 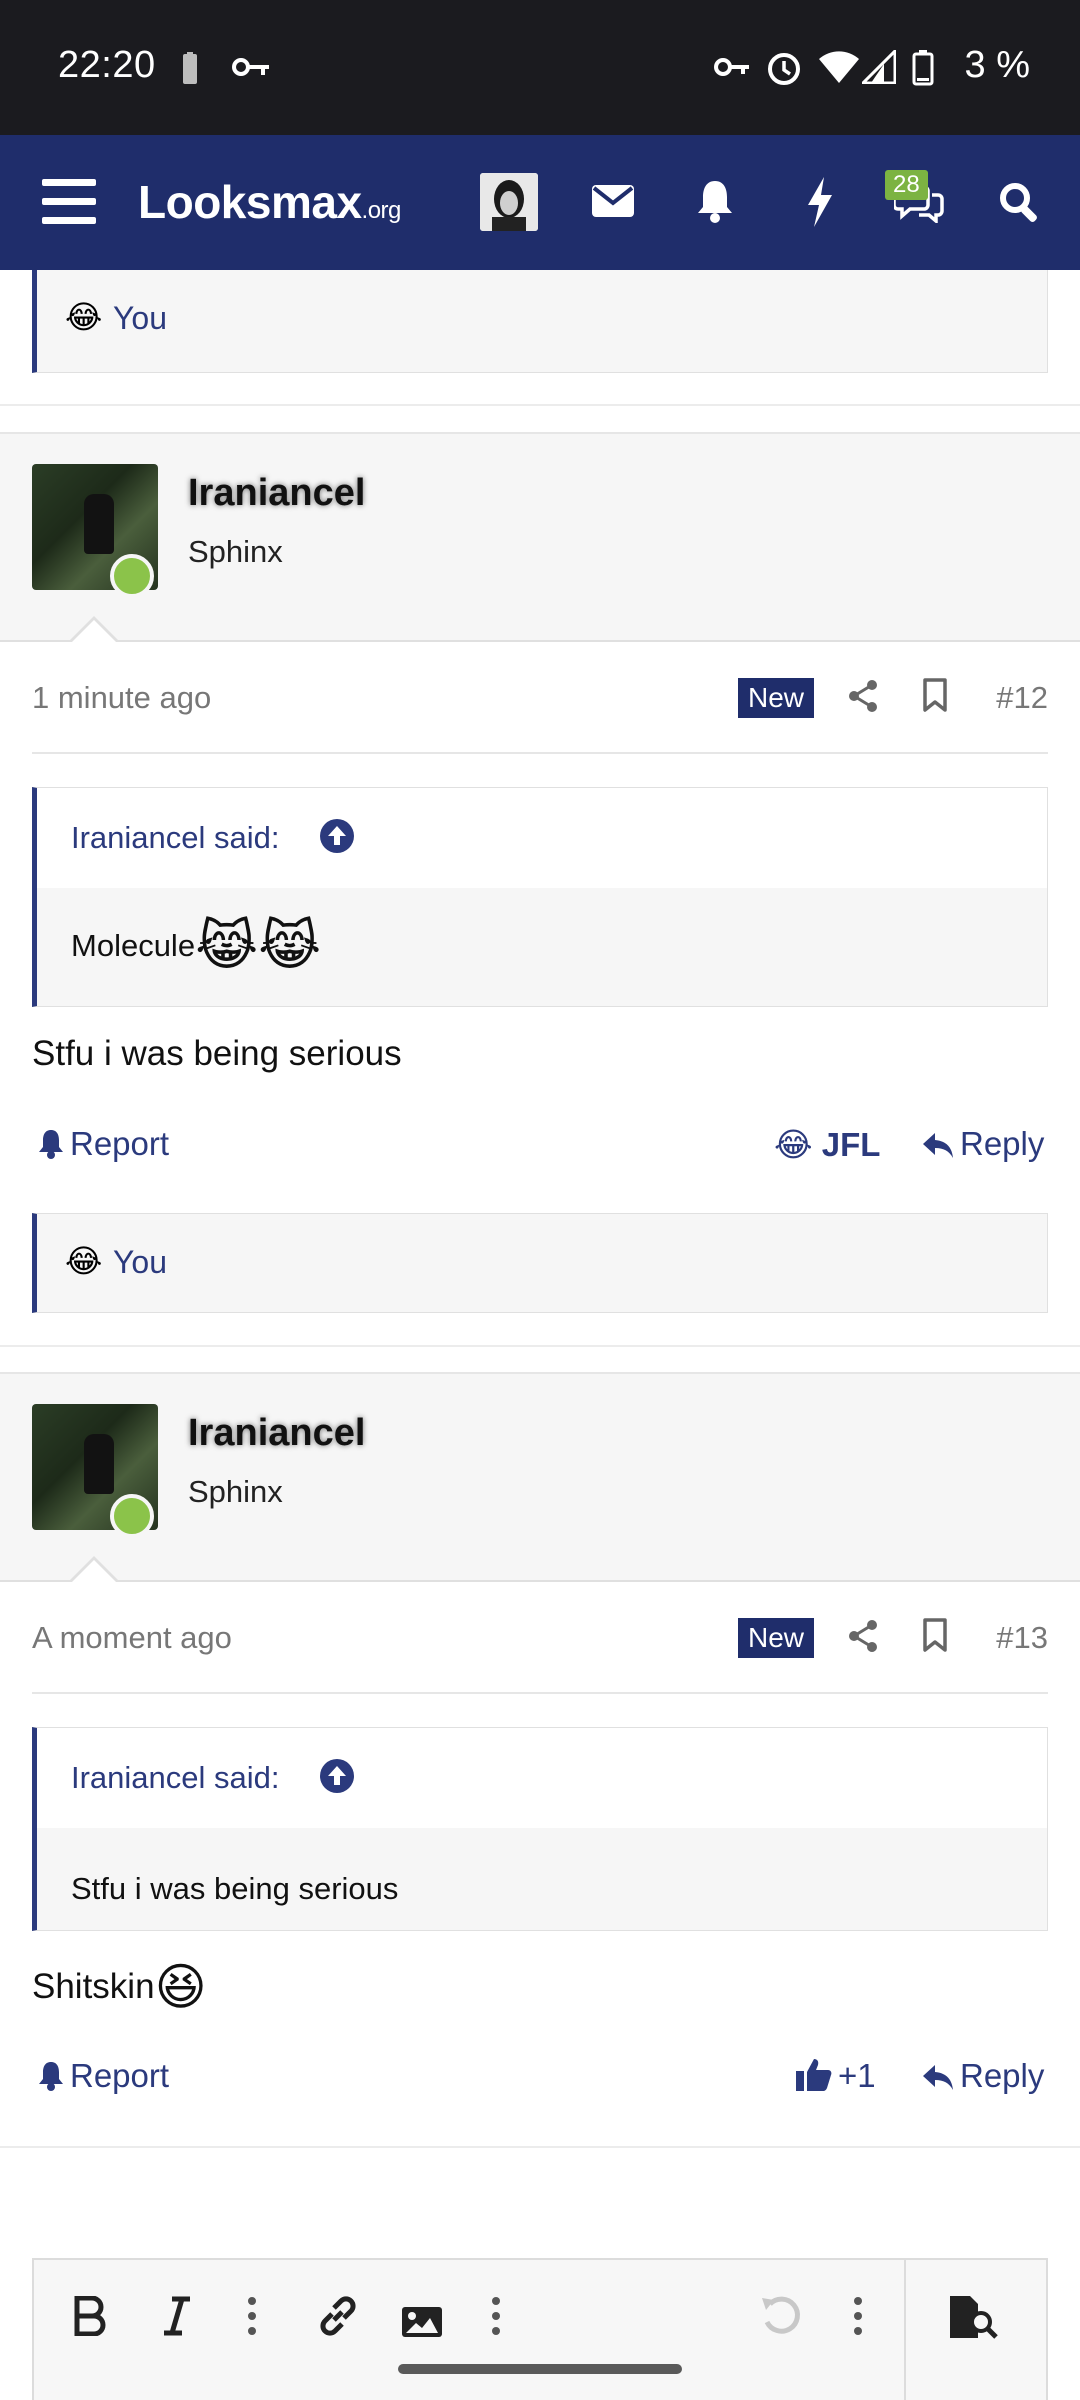 I want to click on post-quote: Iraniancel said: Molecule😹😹, so click(x=540, y=897).